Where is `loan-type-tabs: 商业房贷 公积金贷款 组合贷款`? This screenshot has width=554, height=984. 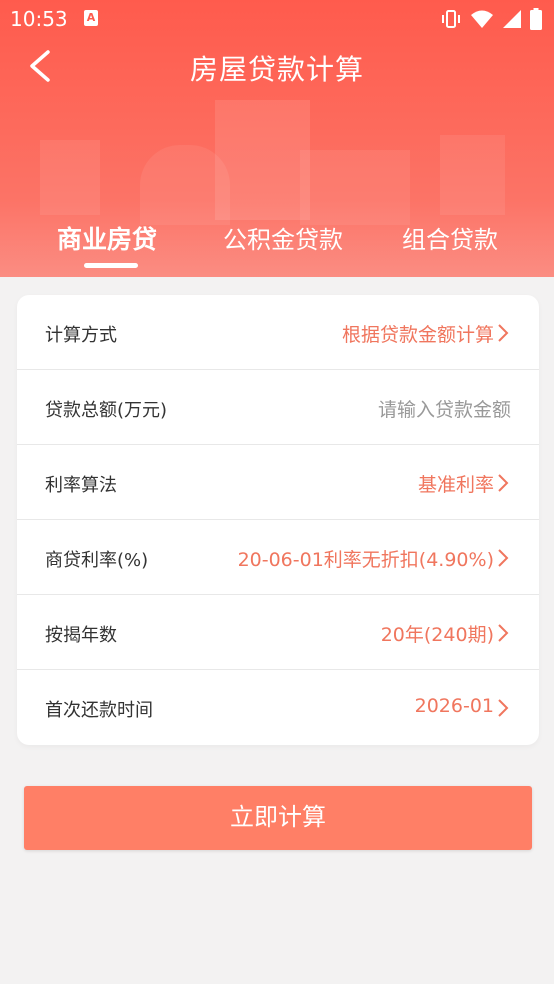
loan-type-tabs: 商业房贷 公积金贷款 组合贷款 is located at coordinates (277, 246).